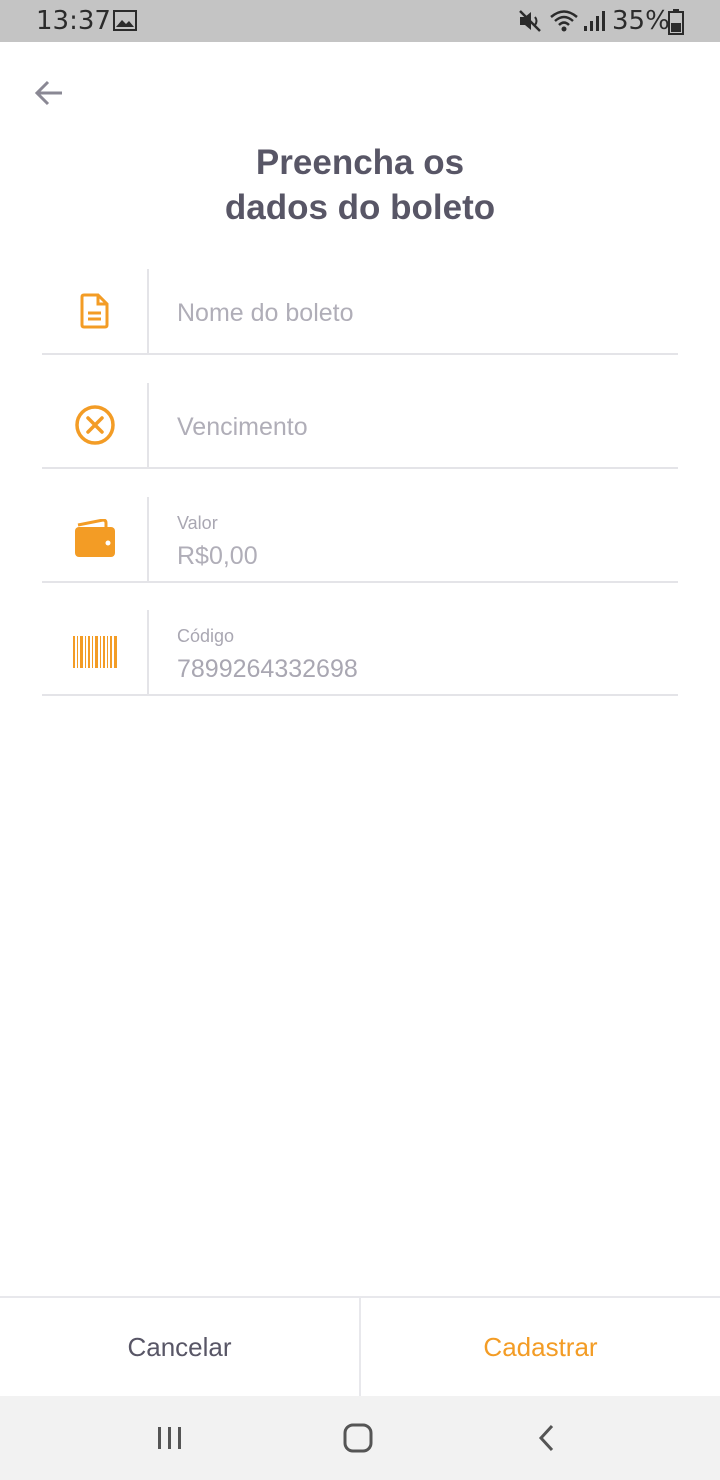 This screenshot has width=720, height=1480. What do you see at coordinates (179, 1347) in the screenshot?
I see `cancel-button: Cancelar` at bounding box center [179, 1347].